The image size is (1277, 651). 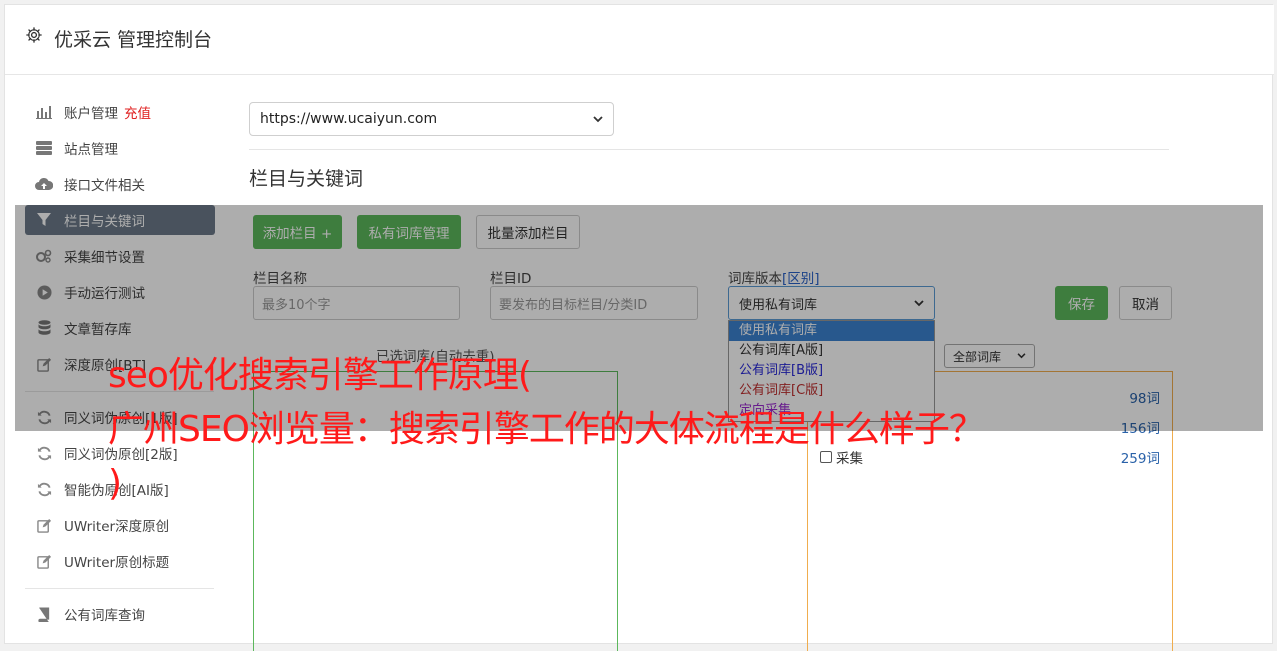 I want to click on server-icon, so click(x=44, y=148).